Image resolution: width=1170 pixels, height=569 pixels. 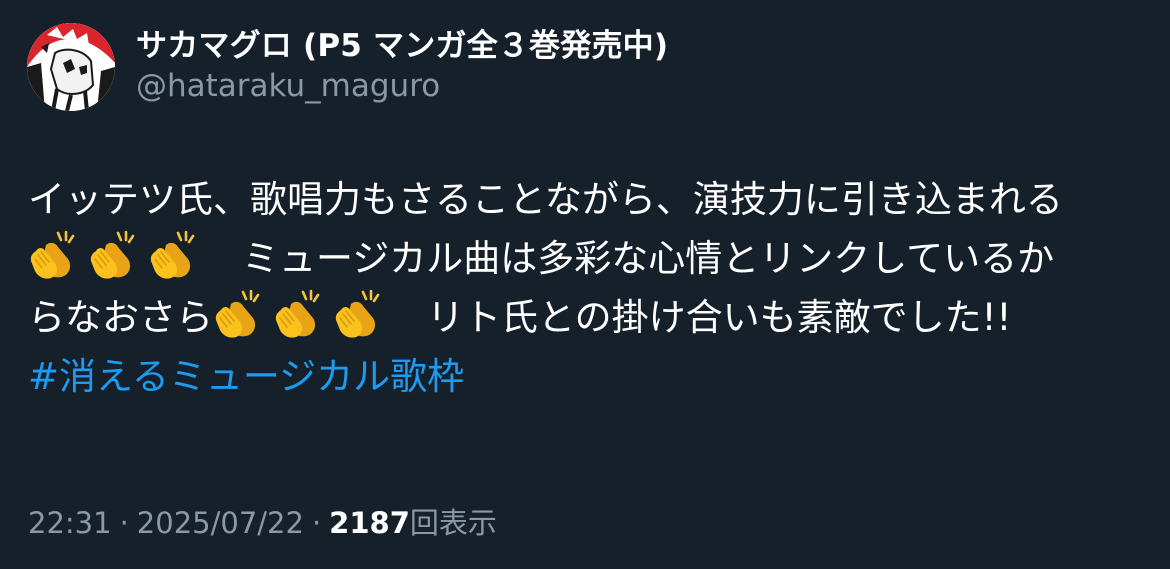 What do you see at coordinates (70, 523) in the screenshot?
I see `tweet-time: 22:31` at bounding box center [70, 523].